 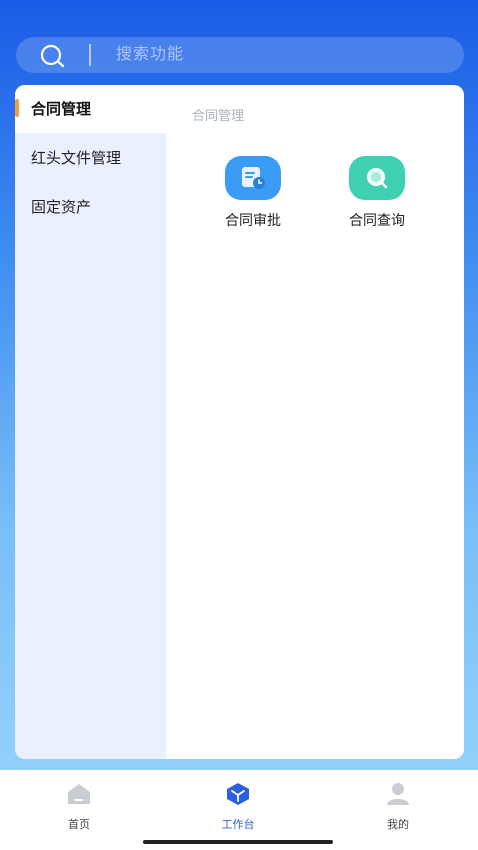 What do you see at coordinates (398, 807) in the screenshot?
I see `tab-mine: 我的` at bounding box center [398, 807].